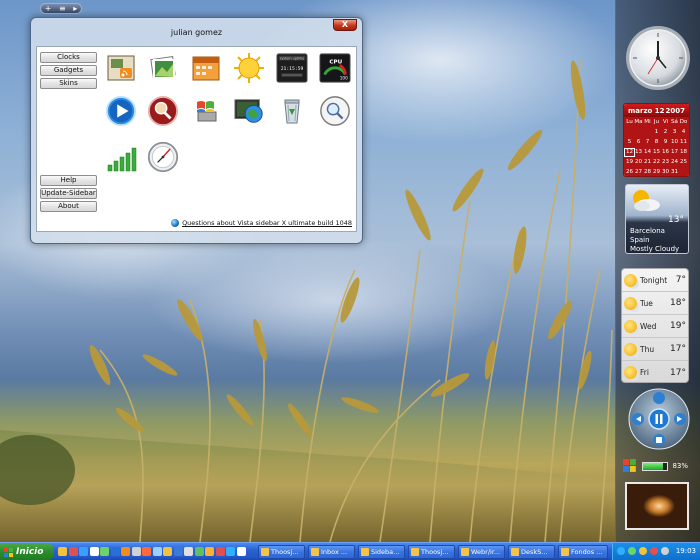 This screenshot has width=700, height=560. What do you see at coordinates (206, 68) in the screenshot?
I see `calendar-gadget-icon` at bounding box center [206, 68].